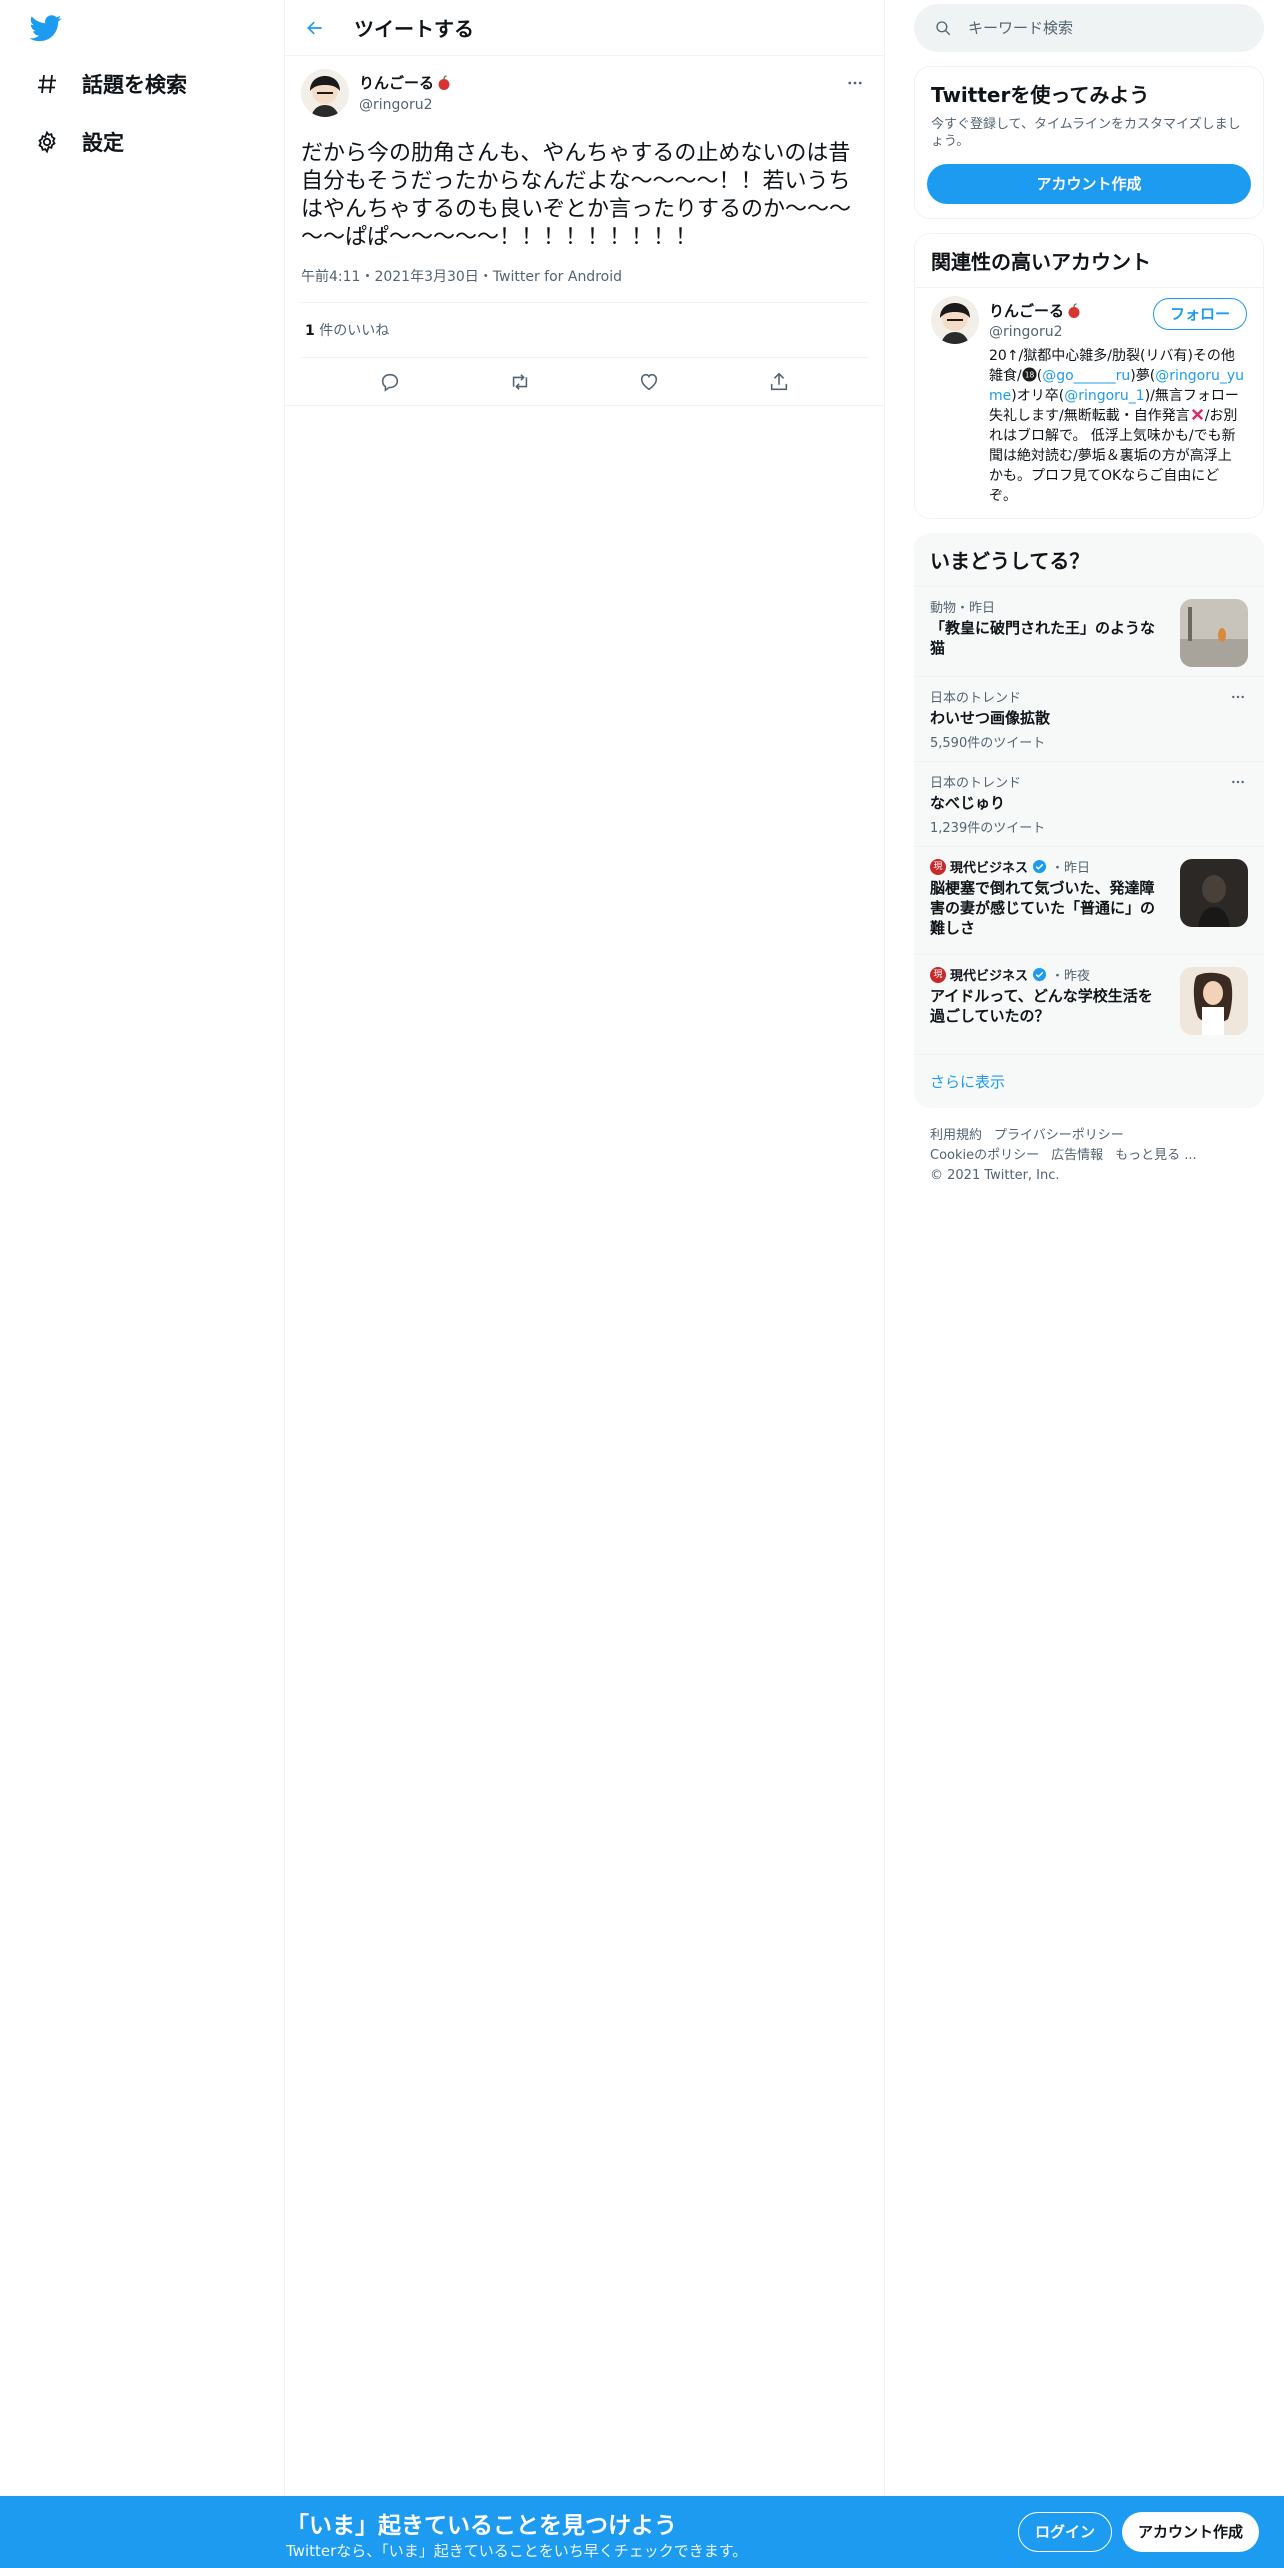 The height and width of the screenshot is (2568, 1284). I want to click on tweet-actions, so click(584, 382).